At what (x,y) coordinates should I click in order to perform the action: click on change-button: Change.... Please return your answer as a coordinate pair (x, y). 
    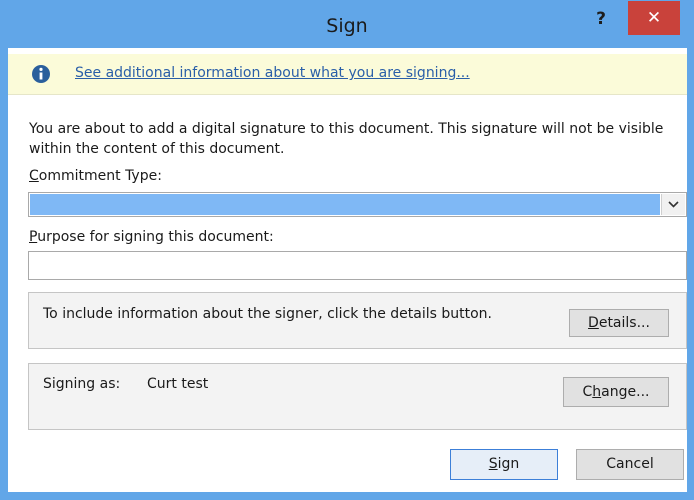
    Looking at the image, I should click on (616, 392).